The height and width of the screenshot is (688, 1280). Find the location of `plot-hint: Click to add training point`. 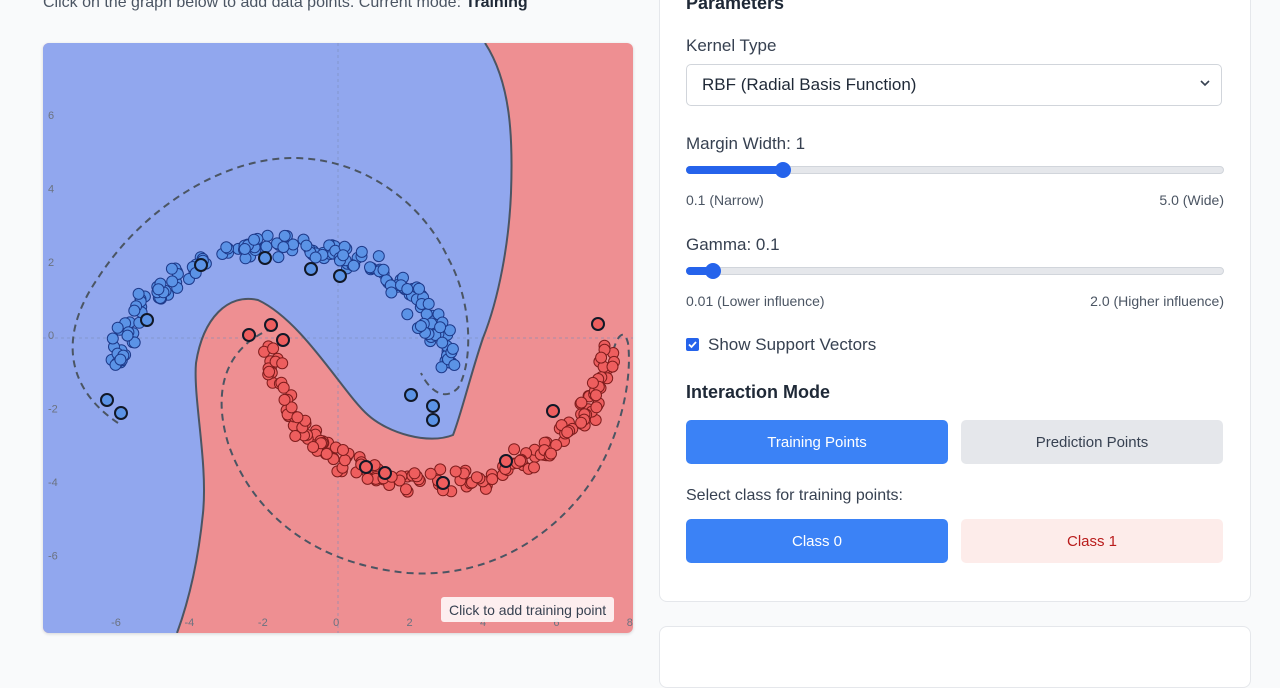

plot-hint: Click to add training point is located at coordinates (528, 609).